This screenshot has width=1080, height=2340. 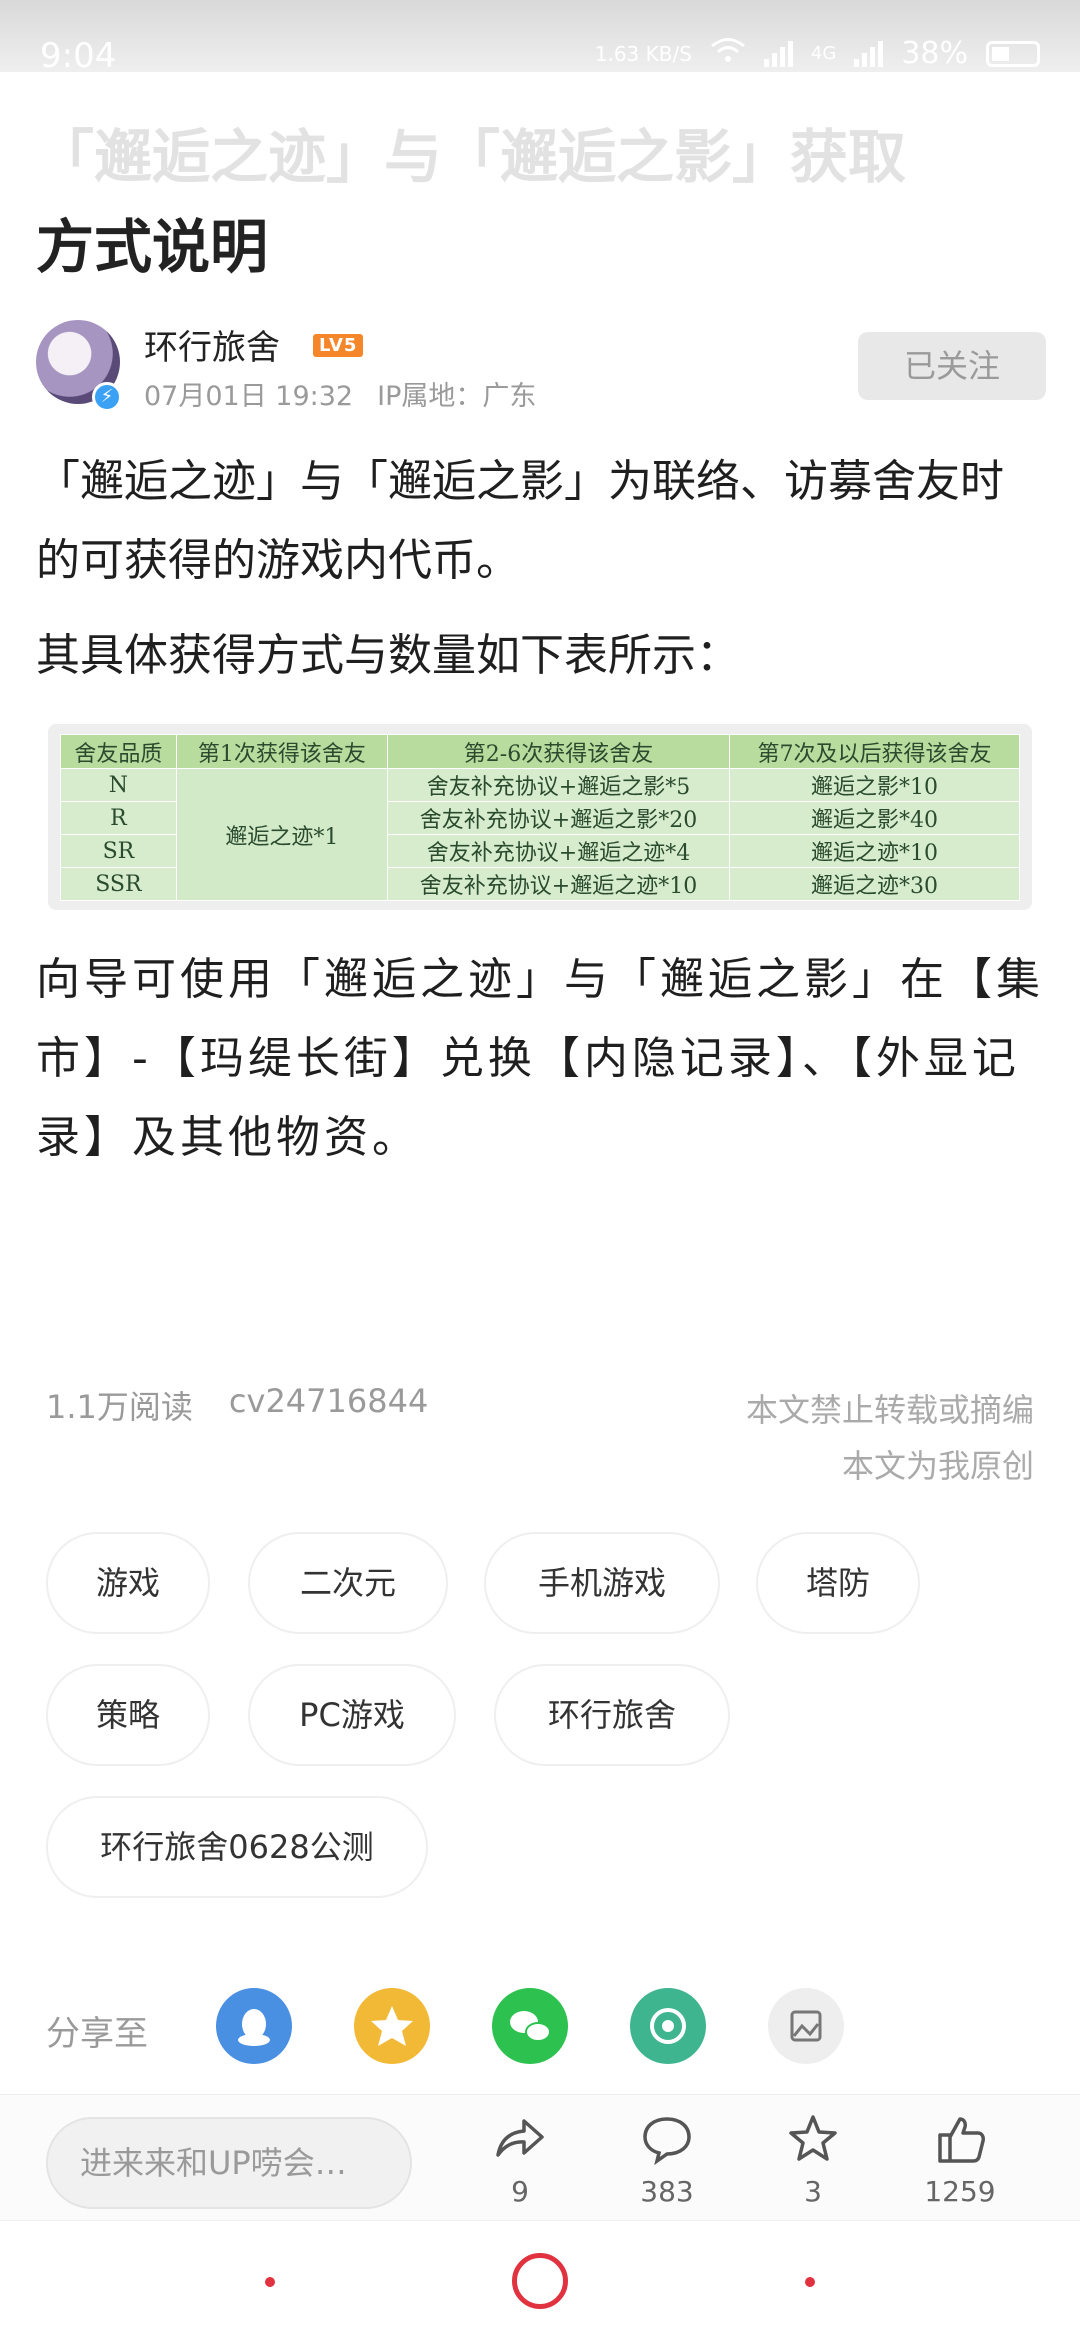 I want to click on article-title-line2: 方式说明, so click(x=152, y=247).